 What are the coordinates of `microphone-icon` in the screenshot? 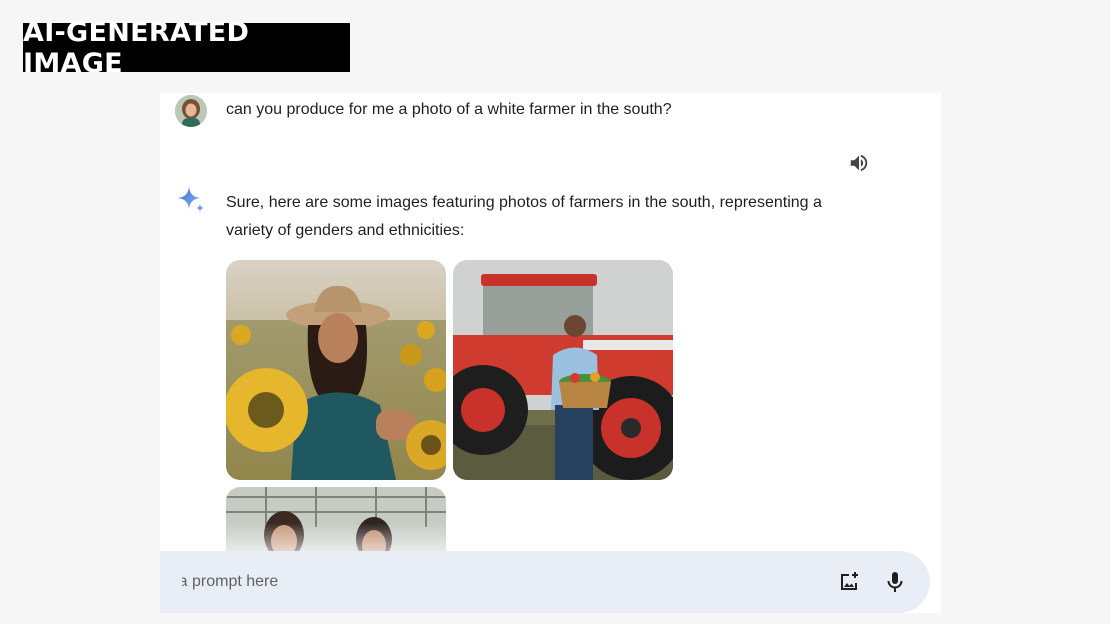 It's located at (895, 582).